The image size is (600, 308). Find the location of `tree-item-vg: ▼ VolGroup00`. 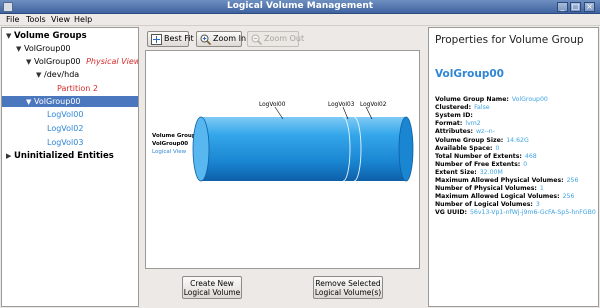

tree-item-vg: ▼ VolGroup00 is located at coordinates (43, 49).